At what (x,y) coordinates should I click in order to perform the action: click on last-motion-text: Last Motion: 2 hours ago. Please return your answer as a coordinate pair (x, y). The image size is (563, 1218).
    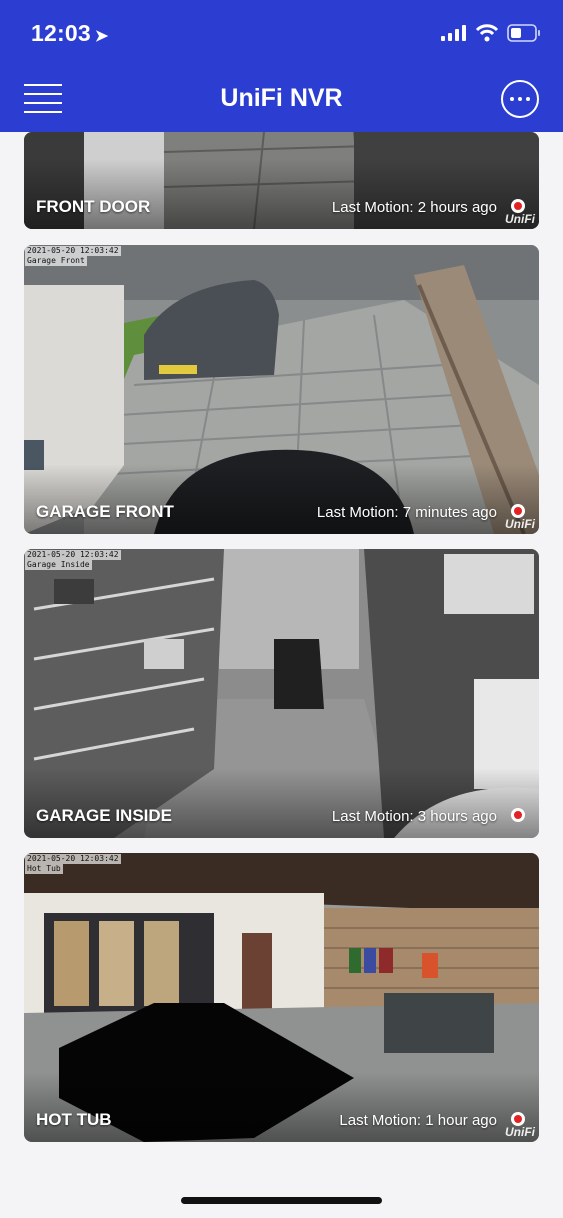
    Looking at the image, I should click on (414, 207).